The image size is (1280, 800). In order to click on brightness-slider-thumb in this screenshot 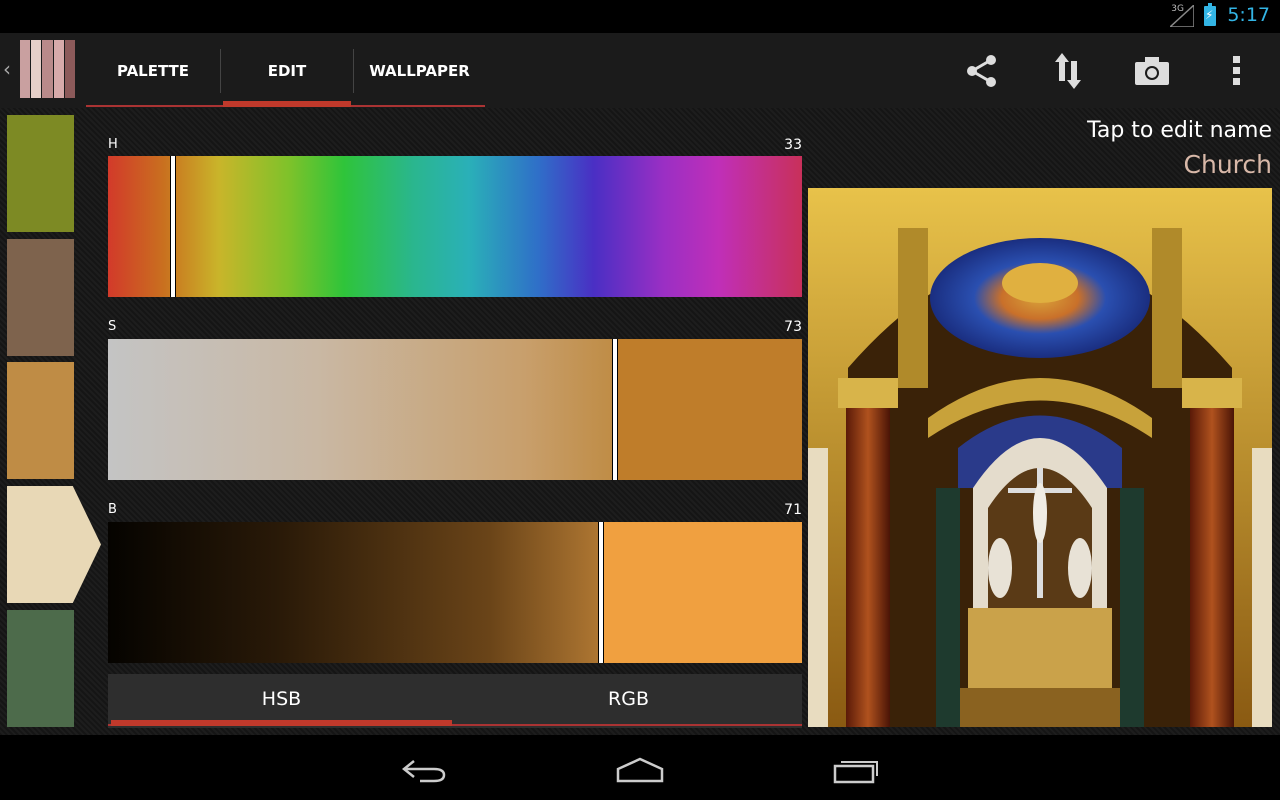, I will do `click(601, 592)`.